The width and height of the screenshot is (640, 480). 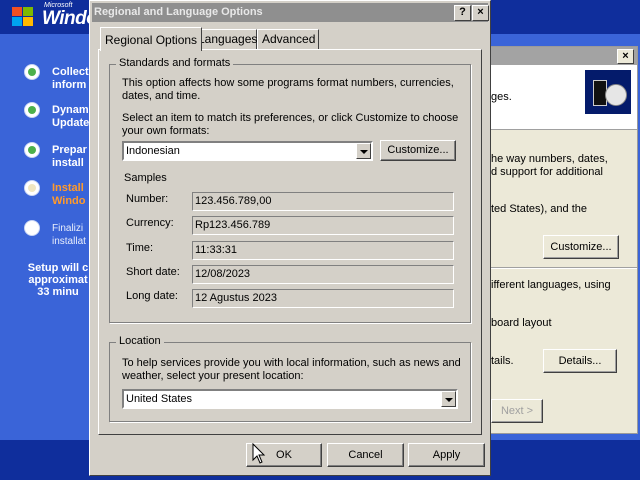 I want to click on tab-languages: Languages, so click(x=225, y=39).